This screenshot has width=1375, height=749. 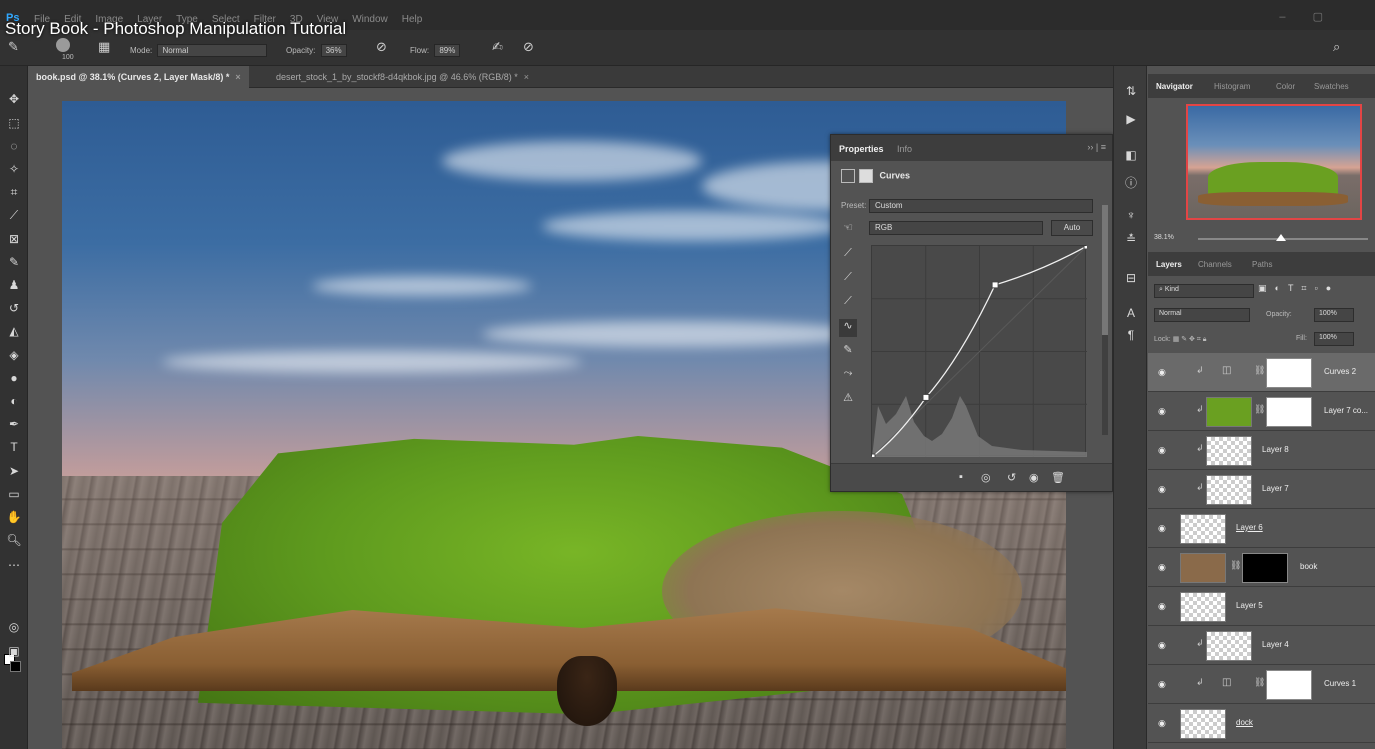 What do you see at coordinates (1131, 216) in the screenshot?
I see `brush-settings-icon: ♆` at bounding box center [1131, 216].